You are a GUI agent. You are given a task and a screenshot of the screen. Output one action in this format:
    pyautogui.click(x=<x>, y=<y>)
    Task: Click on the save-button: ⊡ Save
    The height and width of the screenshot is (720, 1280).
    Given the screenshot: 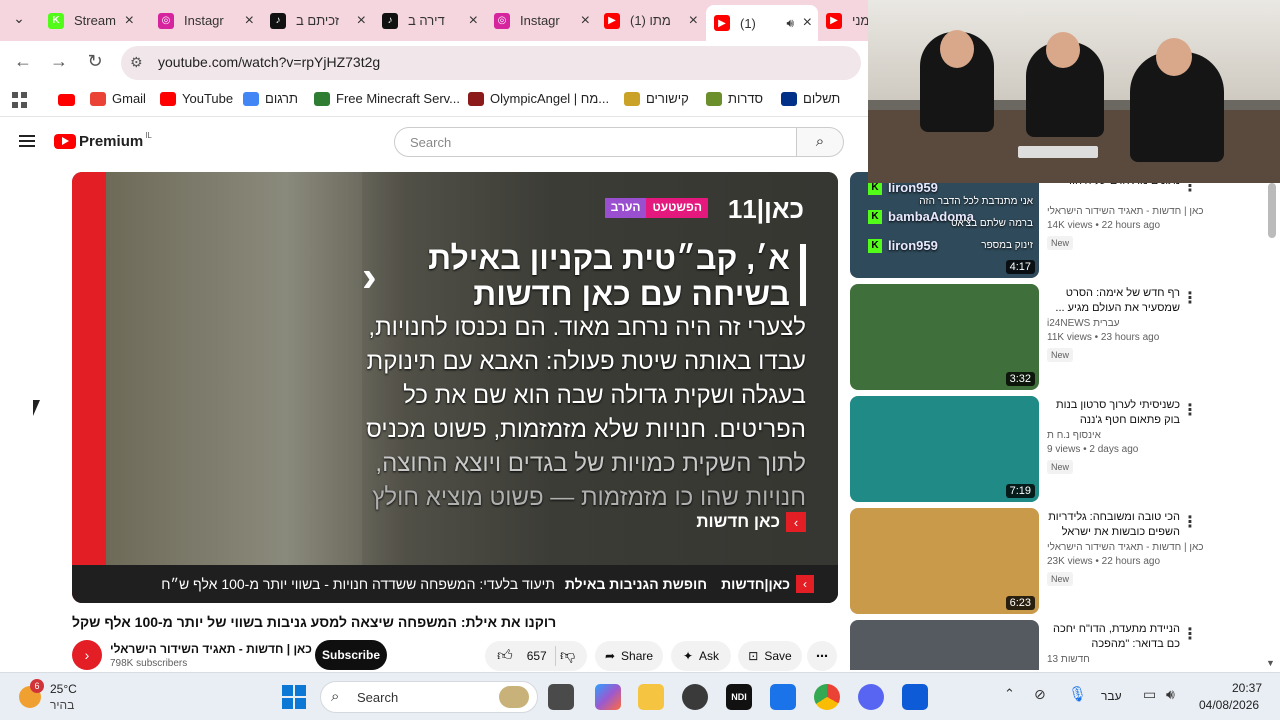 What is the action you would take?
    pyautogui.click(x=770, y=656)
    